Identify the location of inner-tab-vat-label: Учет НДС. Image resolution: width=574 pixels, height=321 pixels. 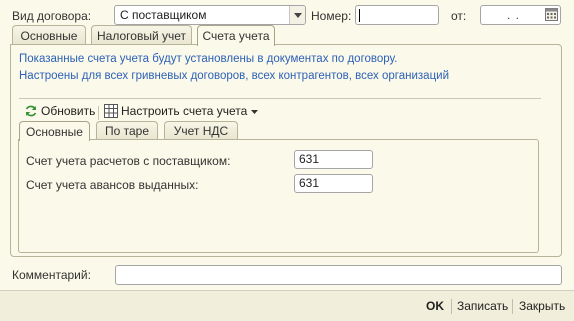
(201, 131).